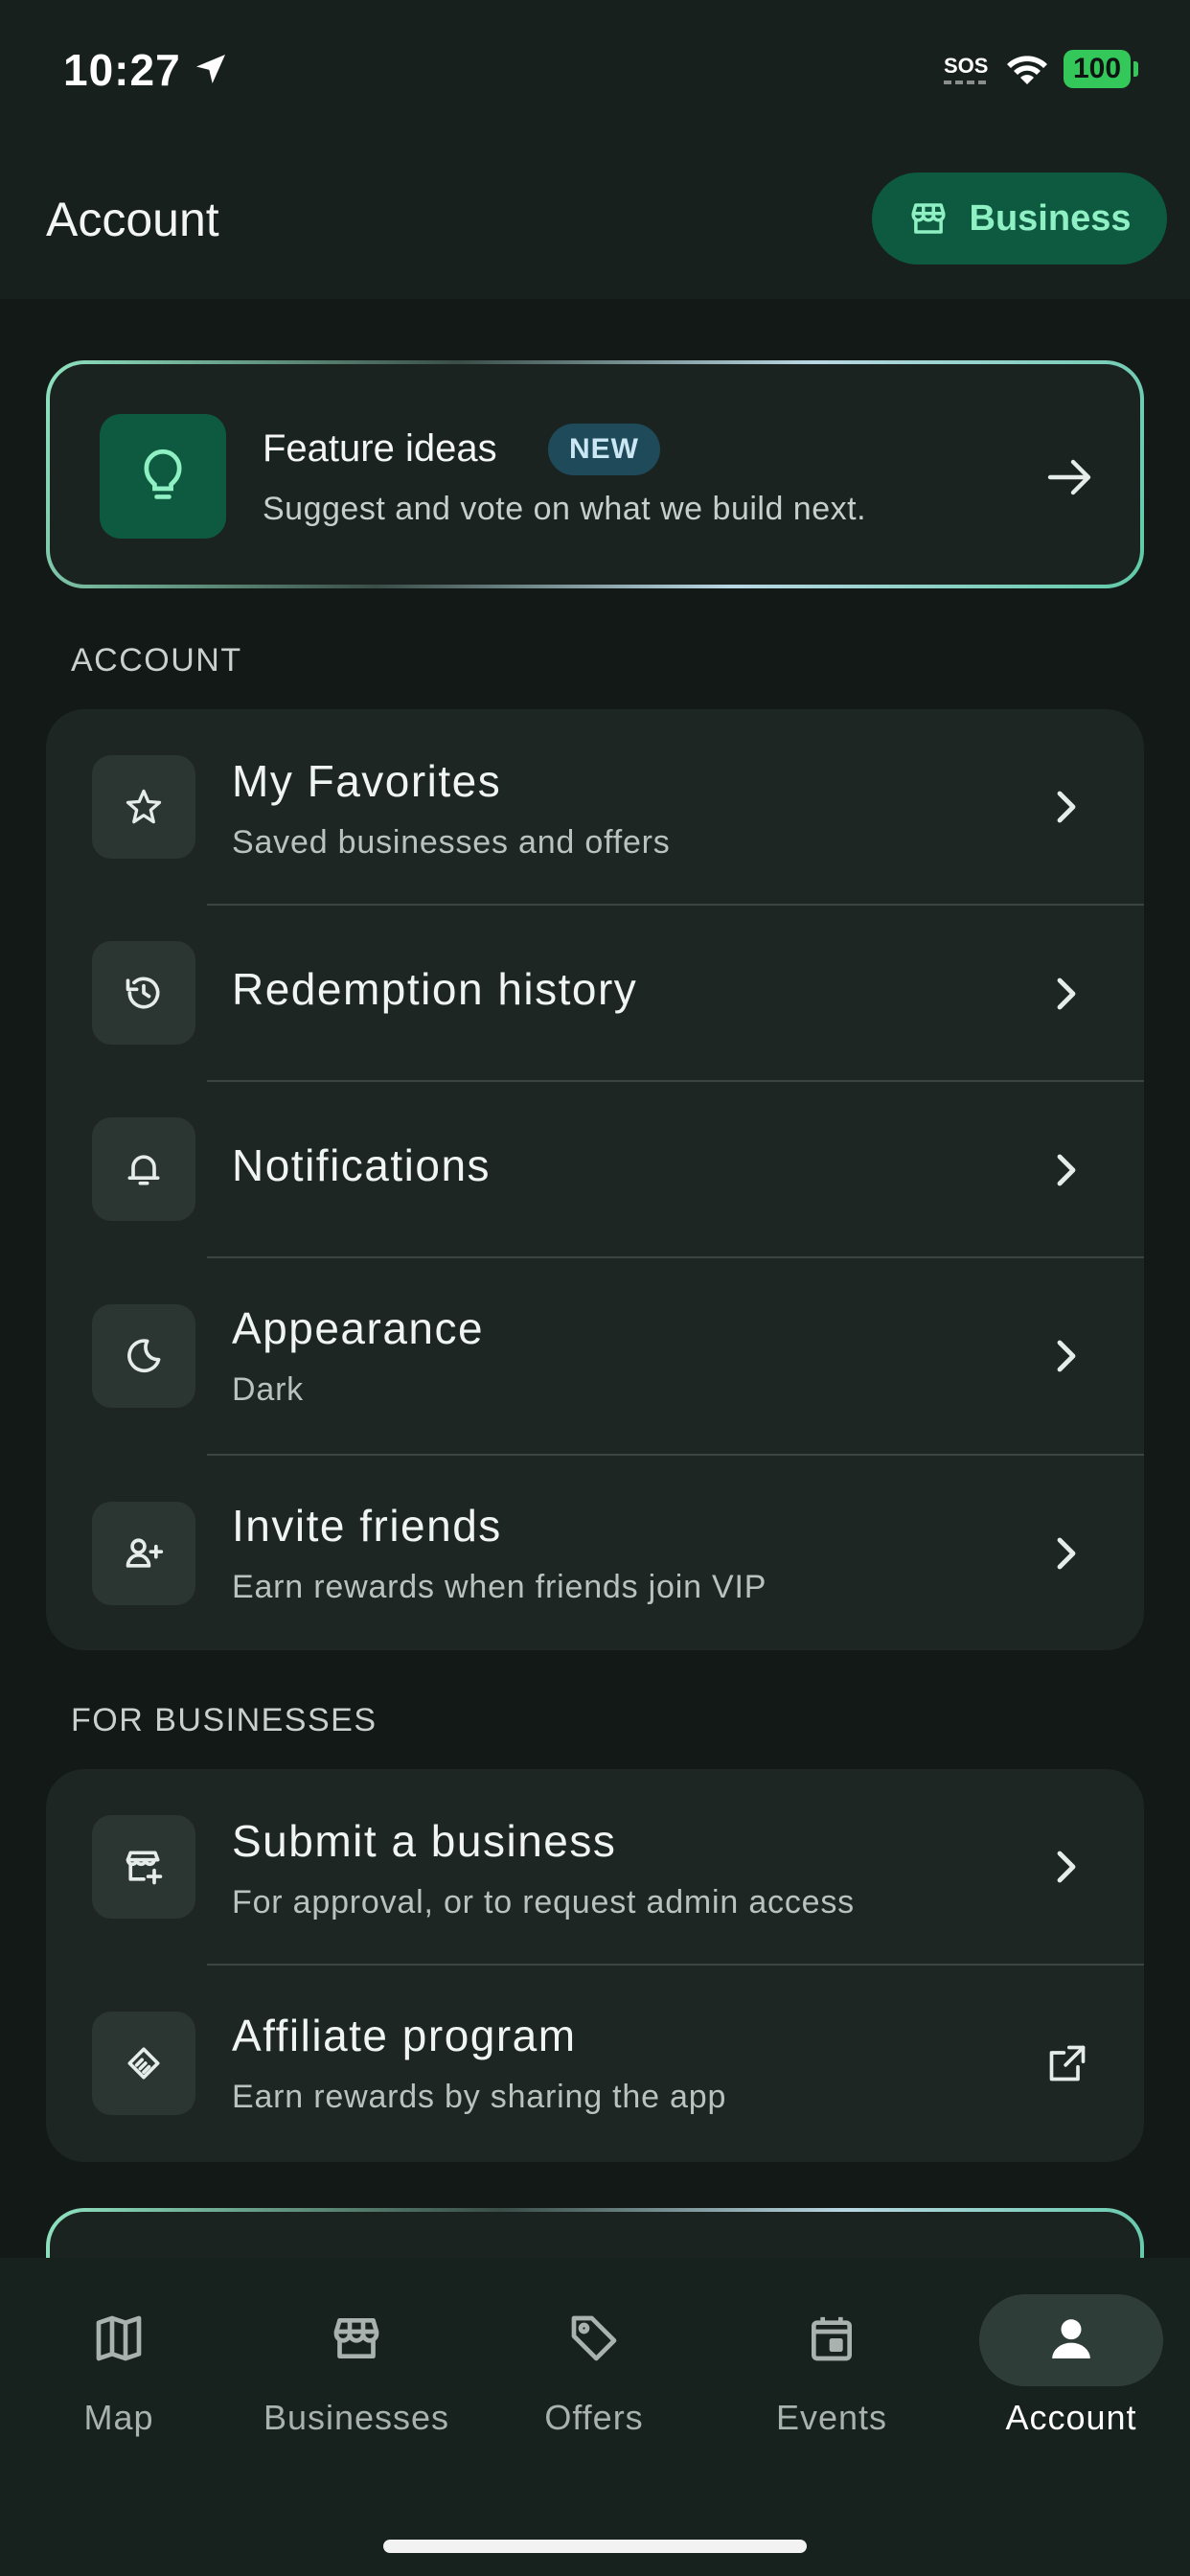 The image size is (1190, 2576). I want to click on tab-account: Account, so click(1071, 2354).